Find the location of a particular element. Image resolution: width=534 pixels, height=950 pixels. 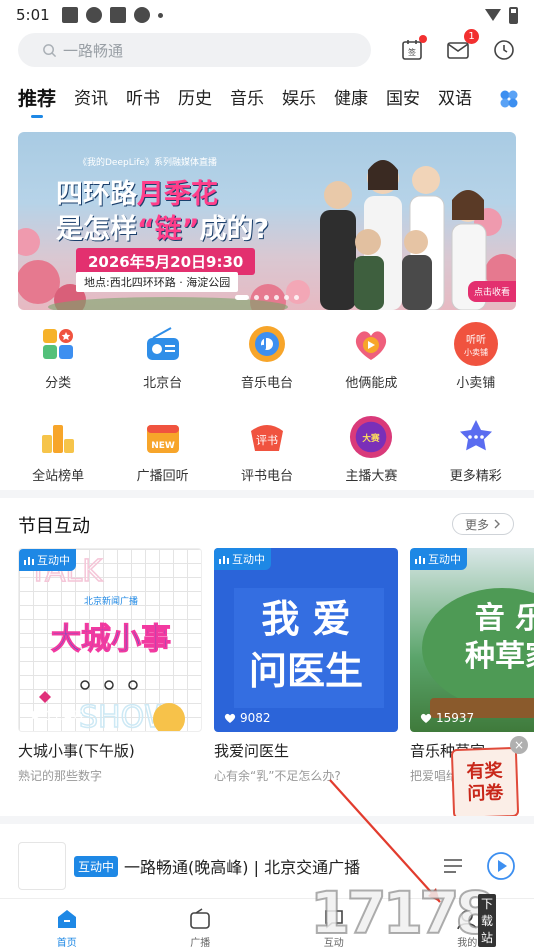

wifi-icon is located at coordinates (493, 15).